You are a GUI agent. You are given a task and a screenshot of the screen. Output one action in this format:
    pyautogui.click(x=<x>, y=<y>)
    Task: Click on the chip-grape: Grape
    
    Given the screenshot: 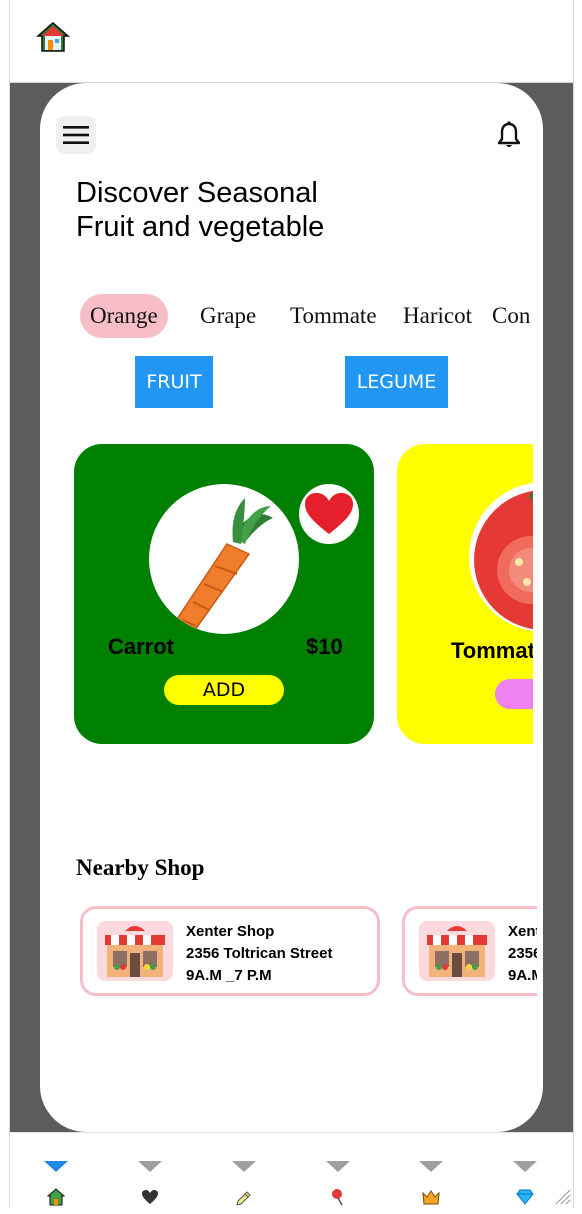 What is the action you would take?
    pyautogui.click(x=228, y=316)
    